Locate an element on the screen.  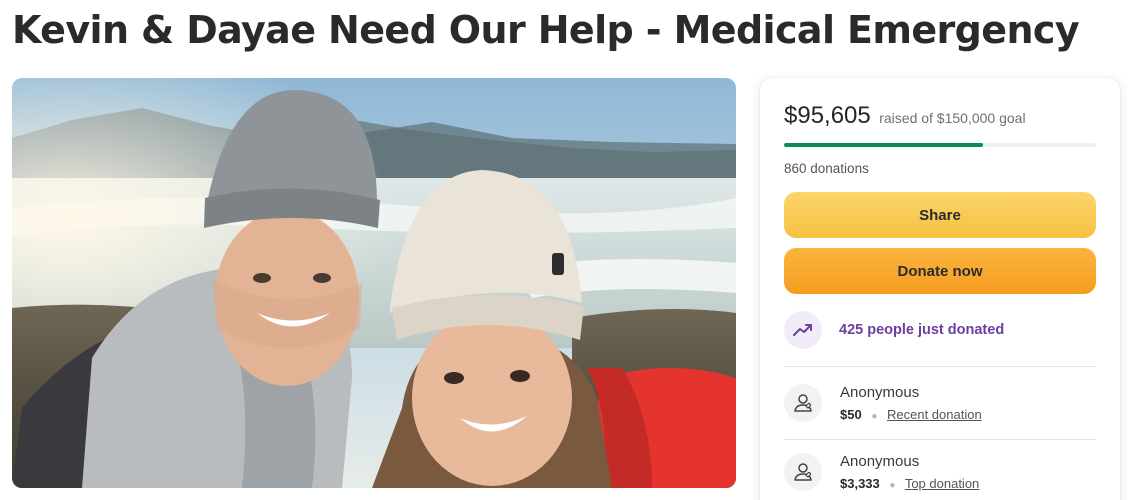
recent-donations-trend: 425 people just donated is located at coordinates (894, 330).